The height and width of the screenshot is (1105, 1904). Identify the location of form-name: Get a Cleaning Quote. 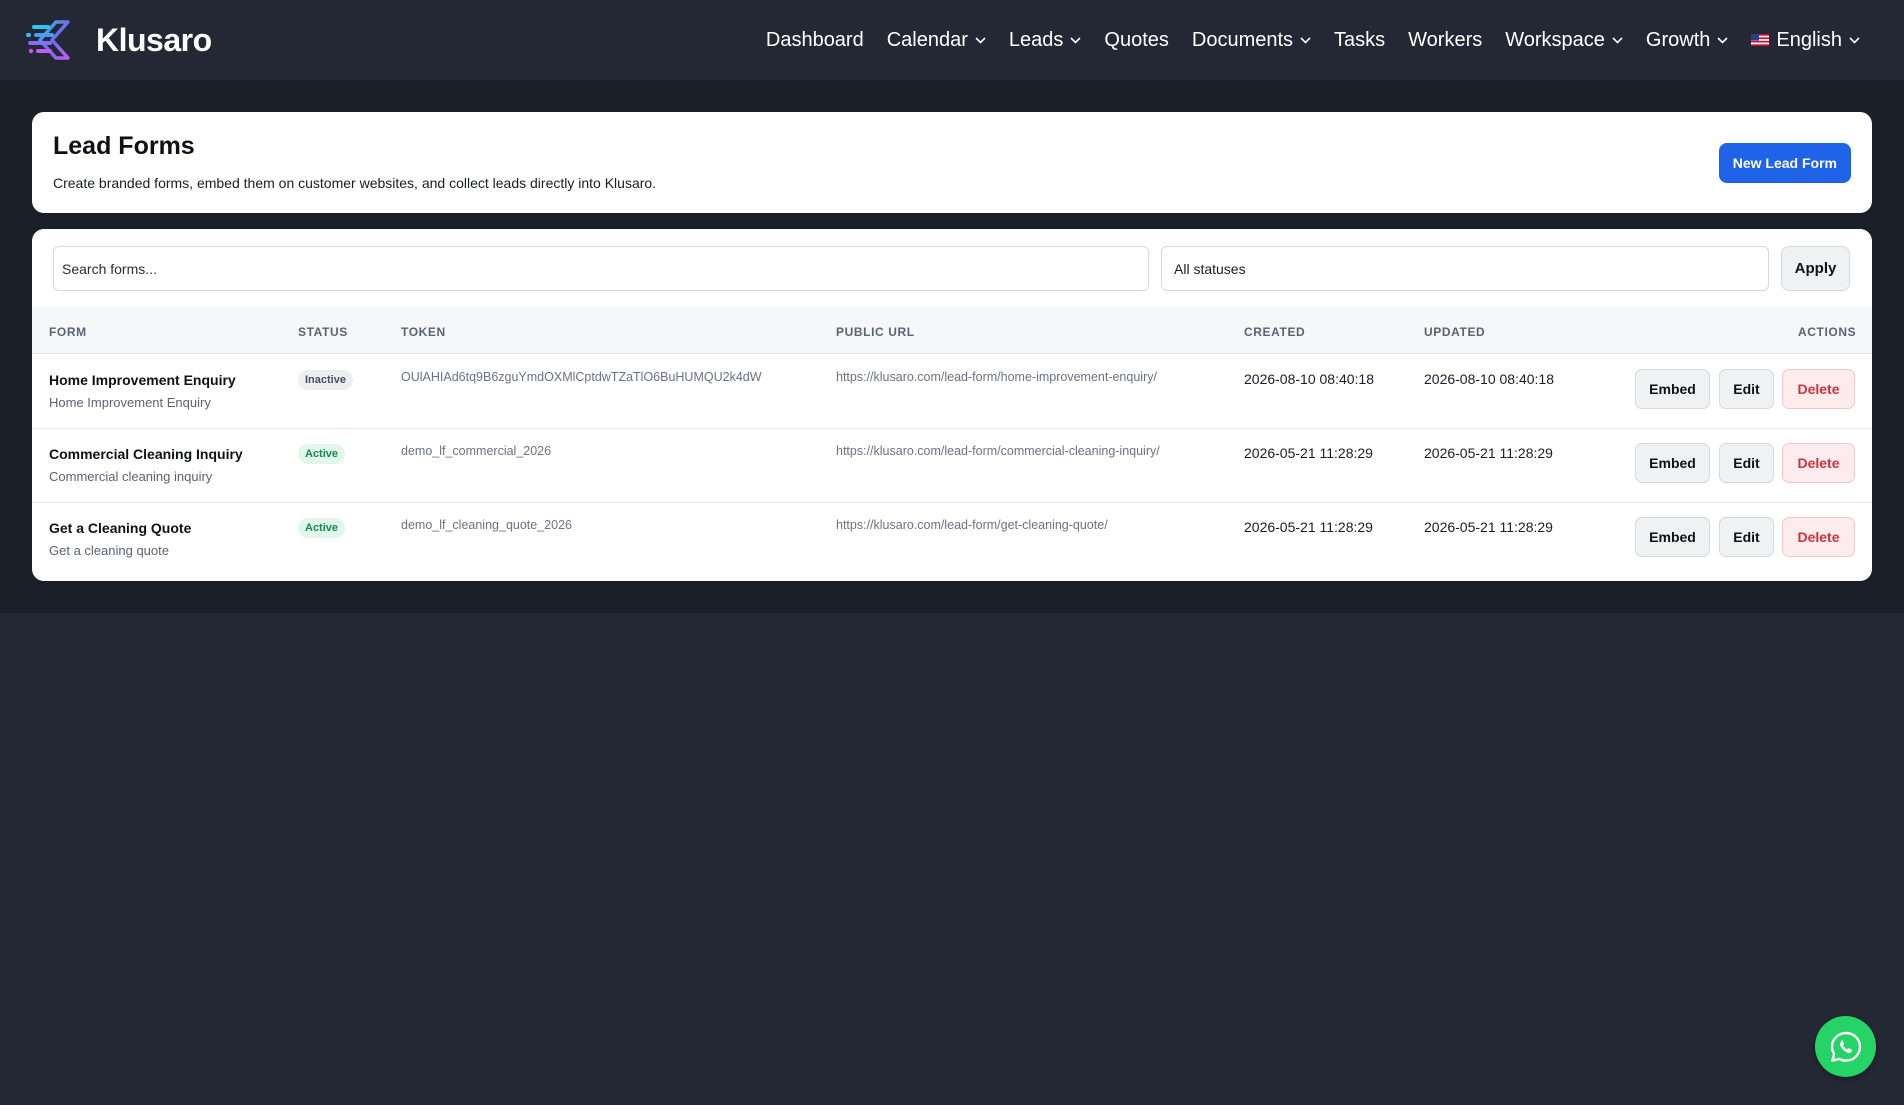
(120, 528).